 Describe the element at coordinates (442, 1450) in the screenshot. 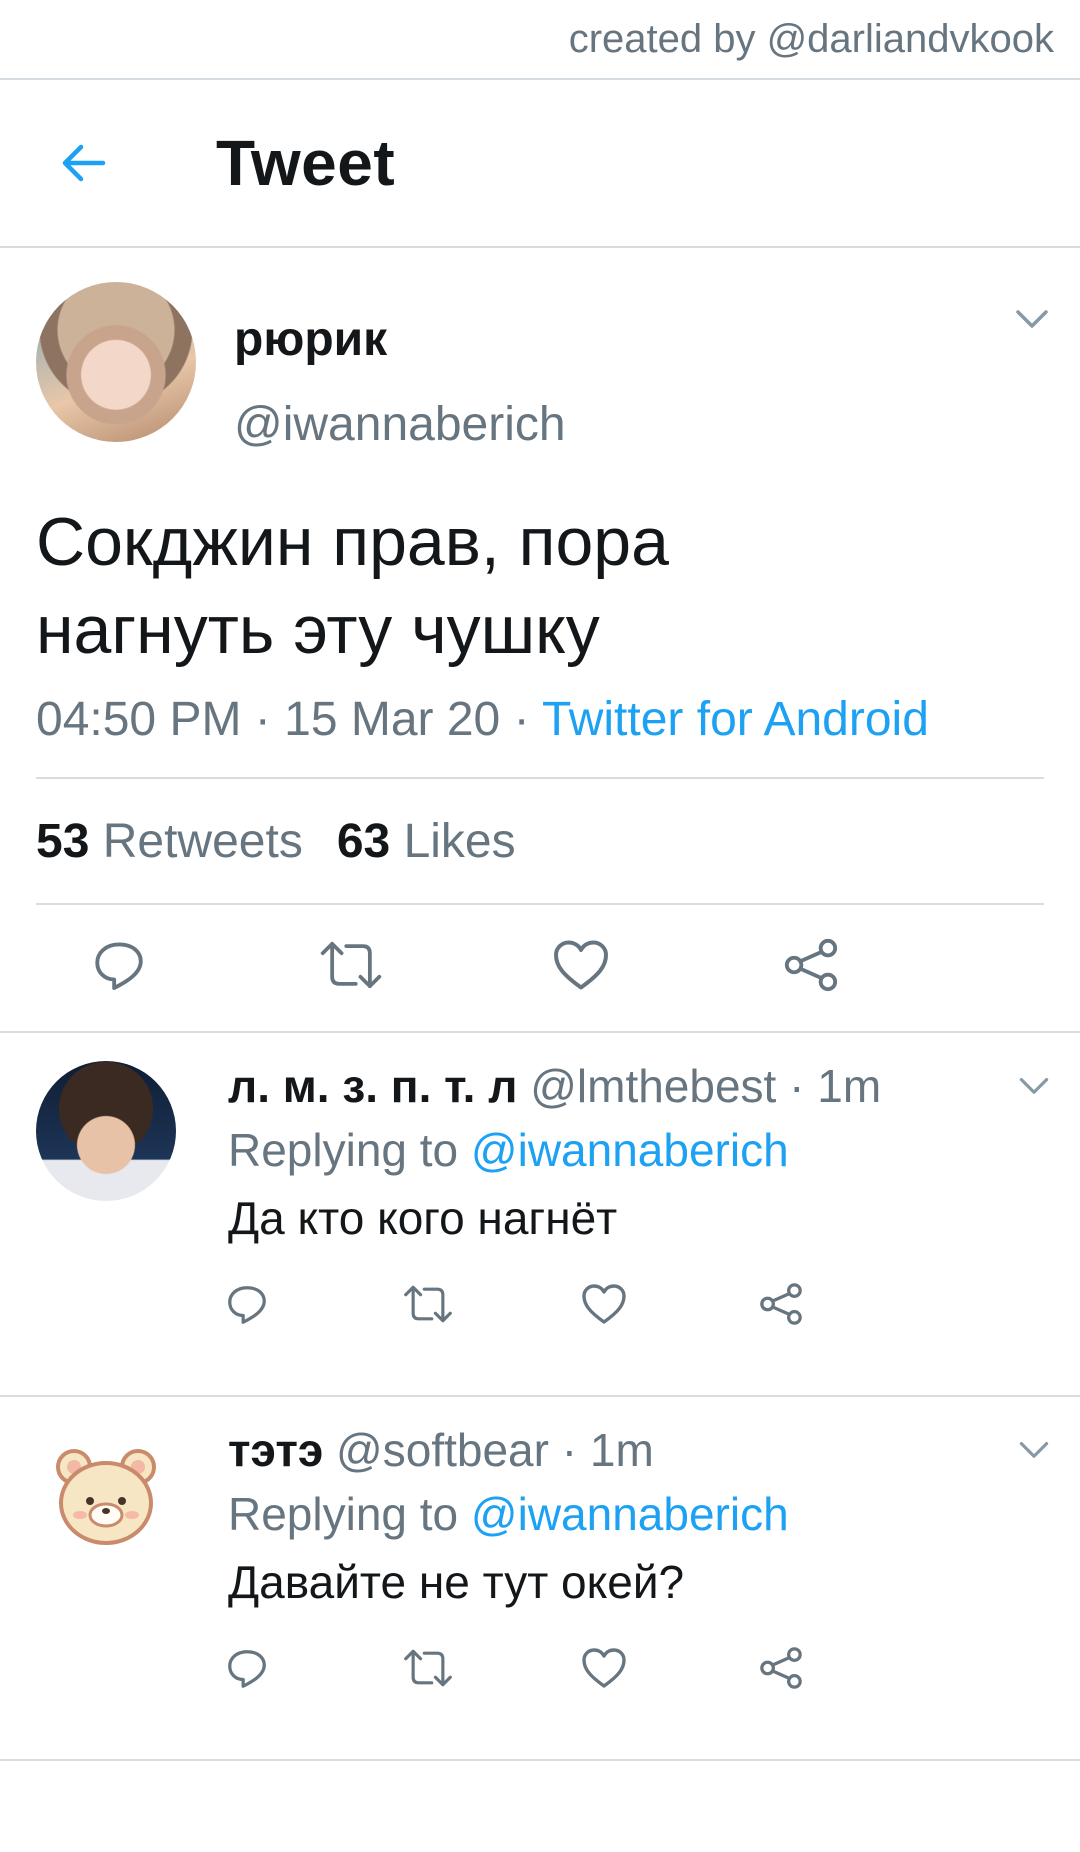

I see `user-handle: @softbear` at that location.